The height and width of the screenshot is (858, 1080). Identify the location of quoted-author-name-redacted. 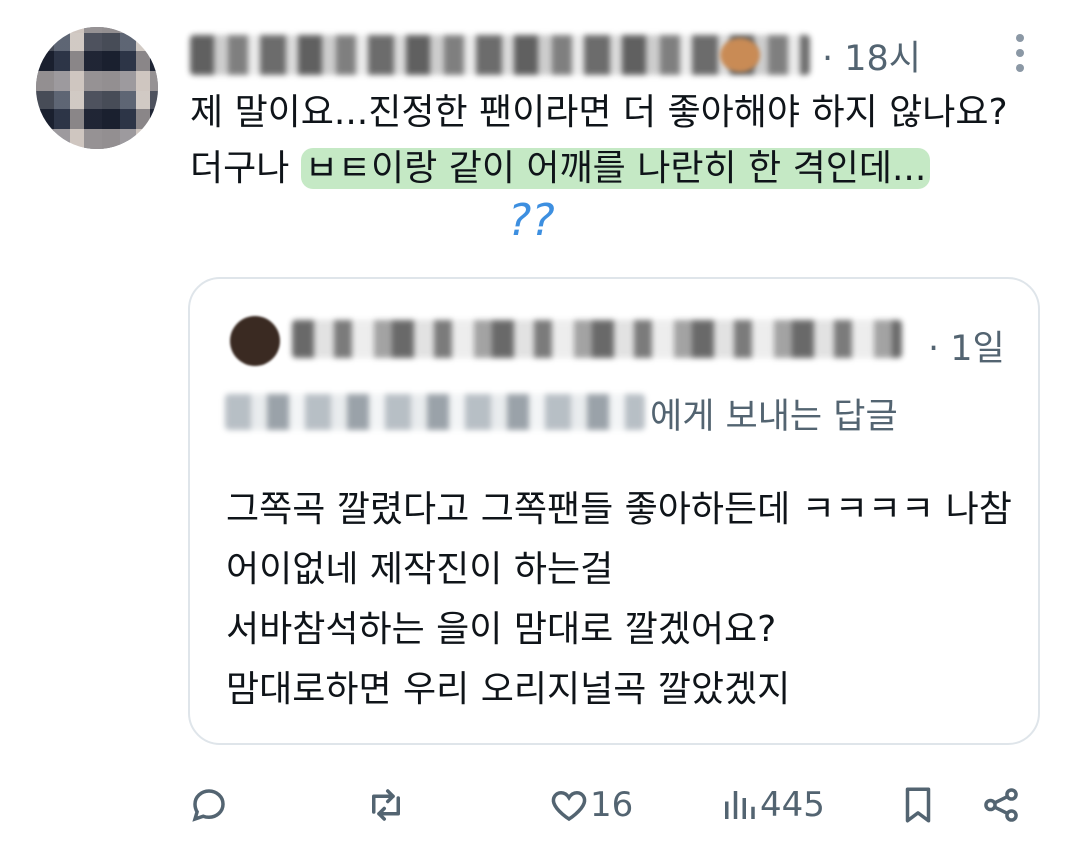
(597, 339).